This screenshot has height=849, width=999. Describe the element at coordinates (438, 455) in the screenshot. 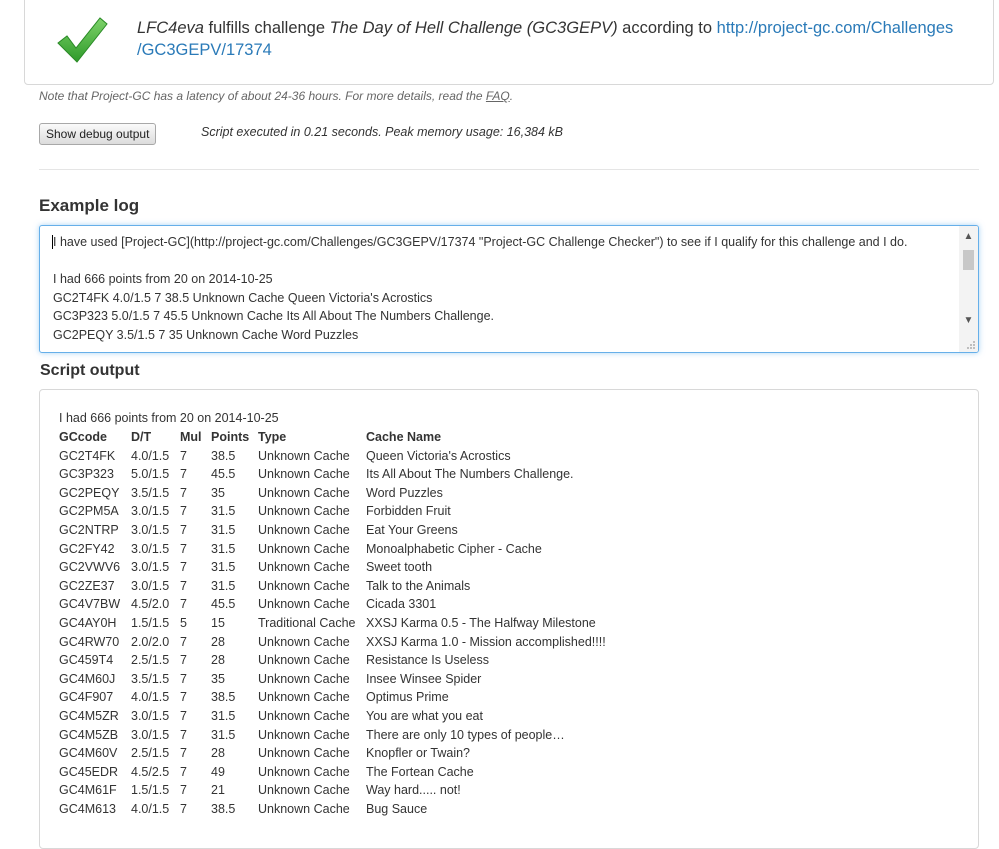

I see `cell-cache-name: Queen Victoria's Acrostics` at that location.